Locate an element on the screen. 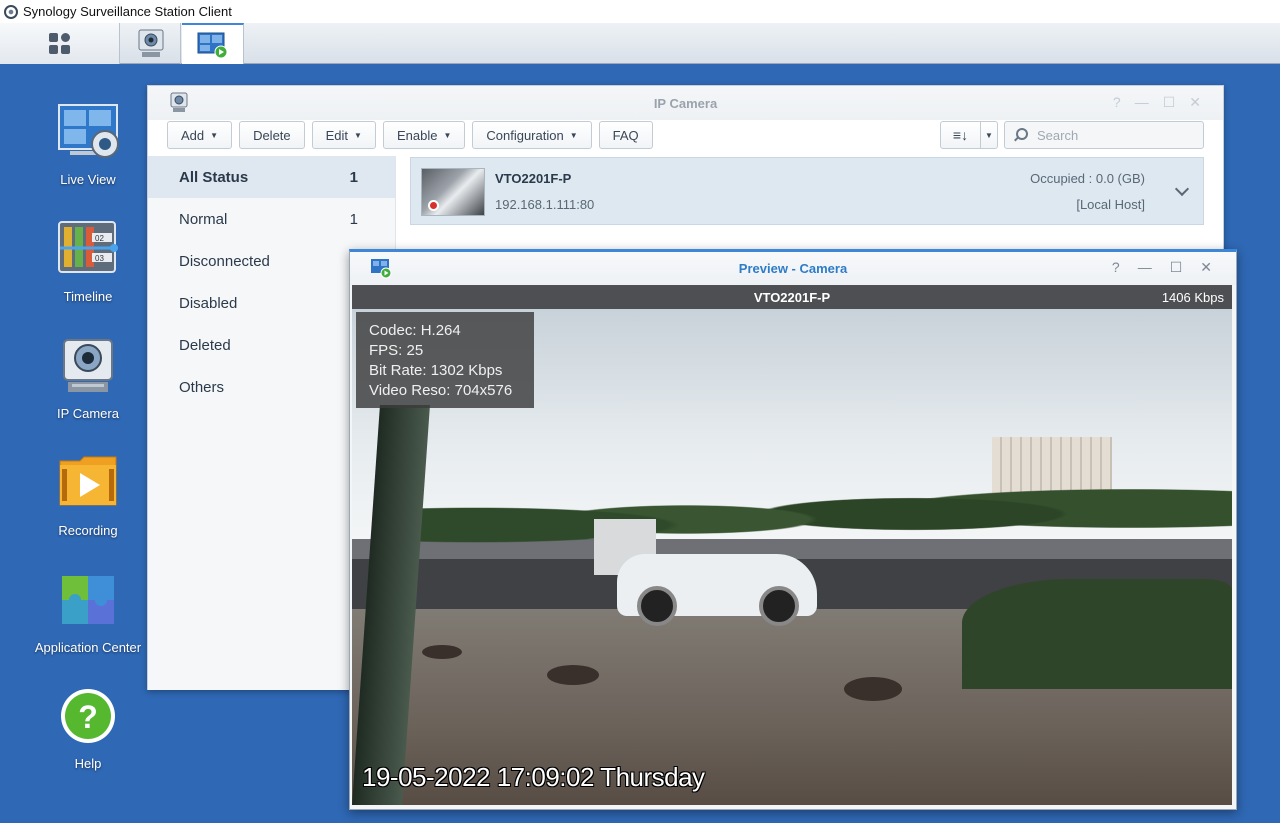 Image resolution: width=1280 pixels, height=823 pixels. sidebar-item-normal: Normal 1 is located at coordinates (271, 219).